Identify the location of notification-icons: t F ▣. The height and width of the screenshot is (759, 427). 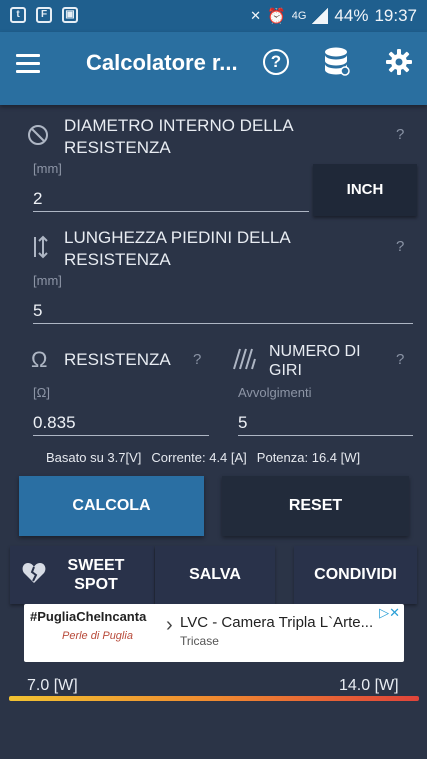
(44, 15).